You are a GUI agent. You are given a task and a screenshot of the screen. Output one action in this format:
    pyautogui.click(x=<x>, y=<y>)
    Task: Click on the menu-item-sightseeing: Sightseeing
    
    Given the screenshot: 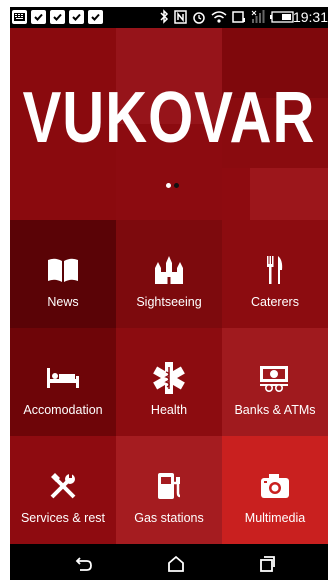 What is the action you would take?
    pyautogui.click(x=169, y=274)
    